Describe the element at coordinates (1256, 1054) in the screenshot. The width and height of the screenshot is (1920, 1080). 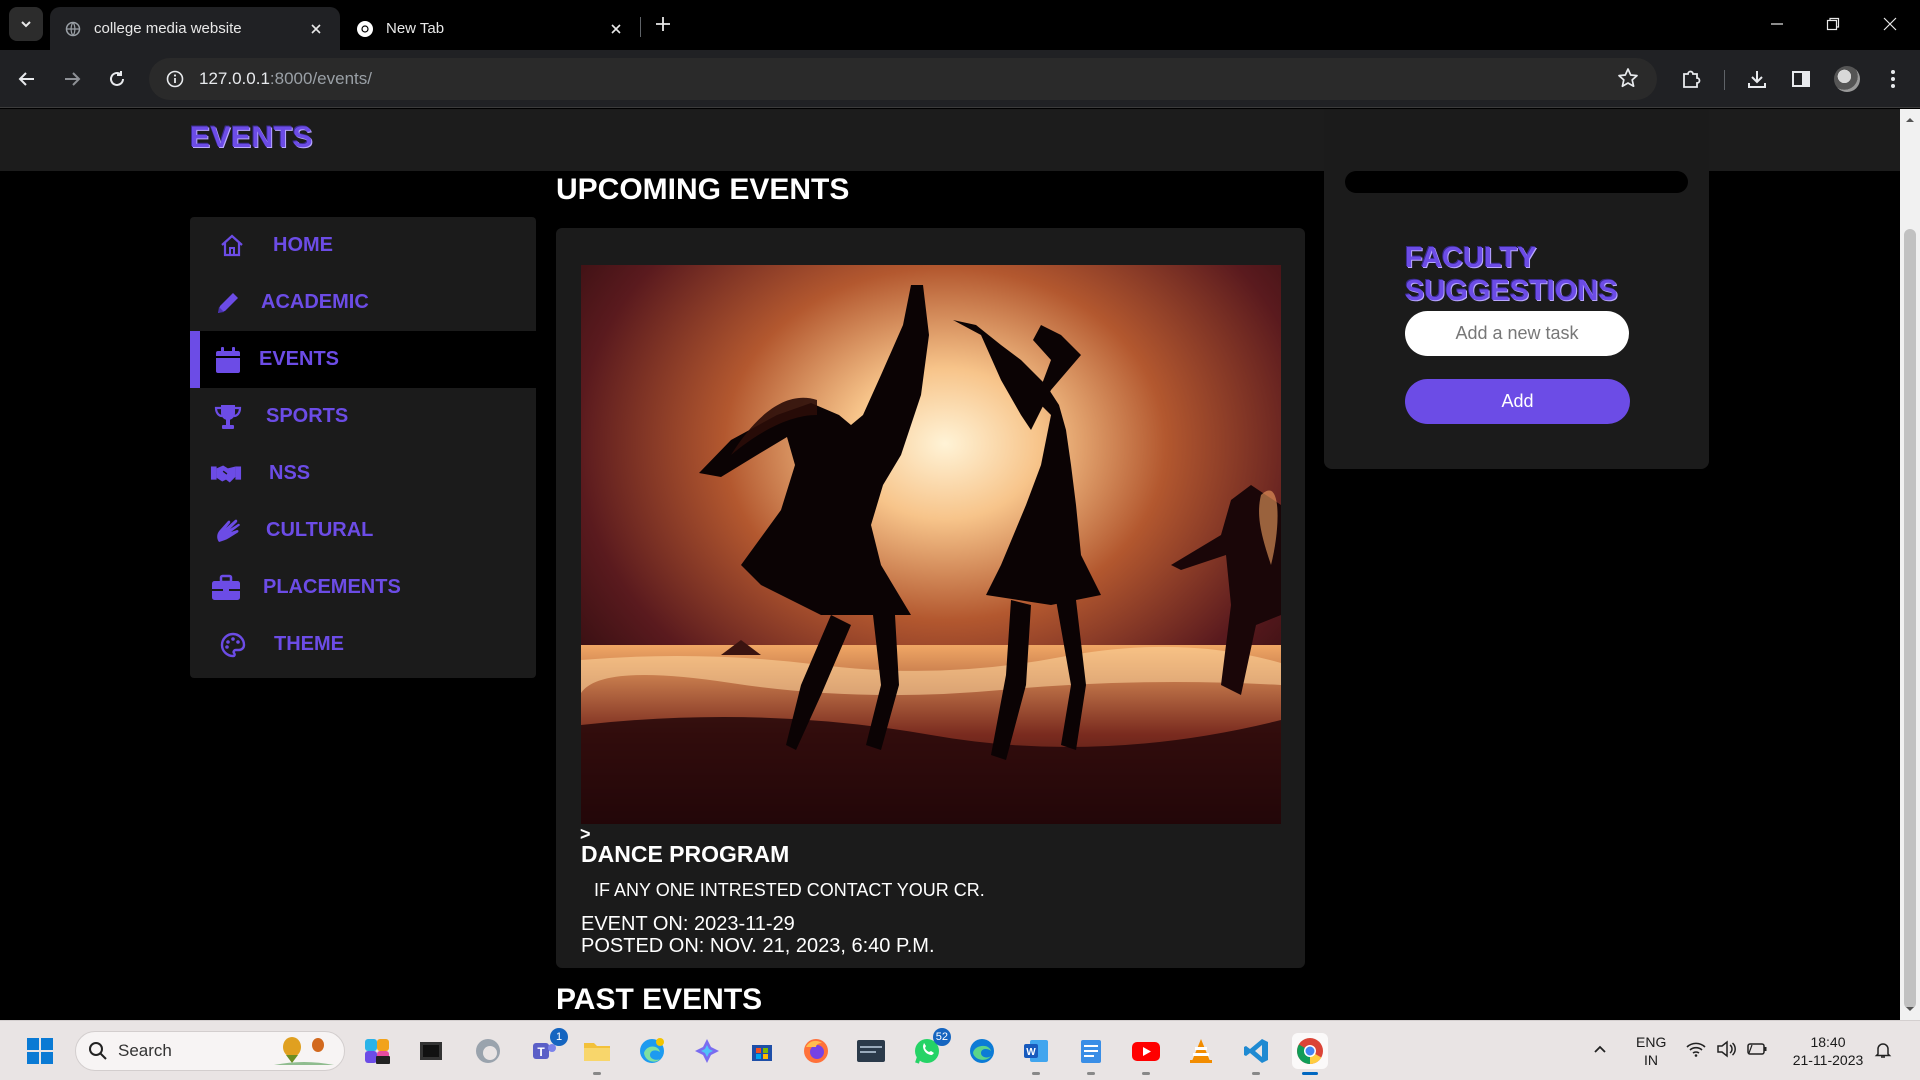
I see `taskbar-app-vscode` at that location.